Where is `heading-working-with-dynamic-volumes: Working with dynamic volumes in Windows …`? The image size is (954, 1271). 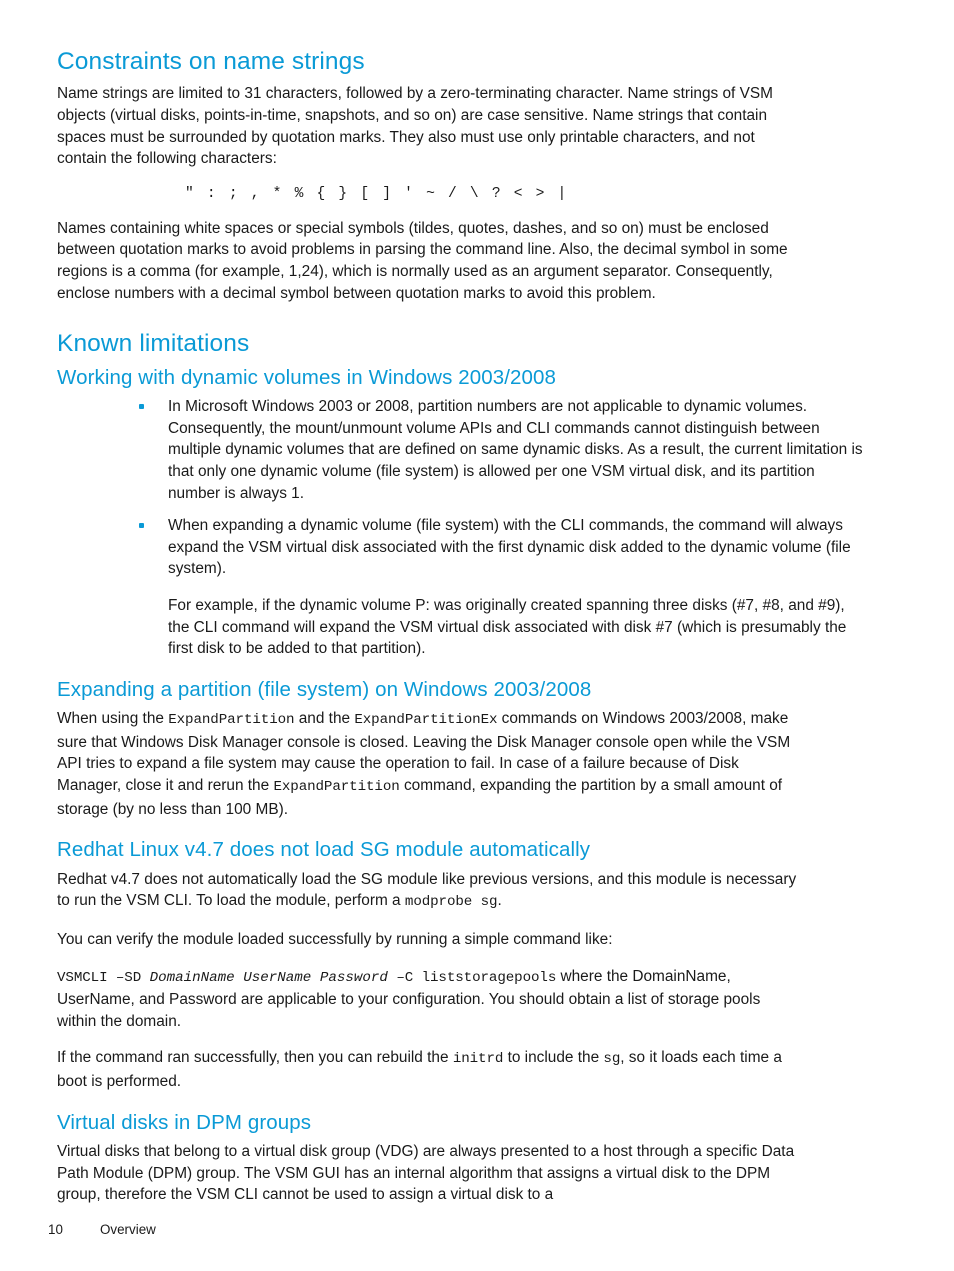
heading-working-with-dynamic-volumes: Working with dynamic volumes in Windows … is located at coordinates (307, 377).